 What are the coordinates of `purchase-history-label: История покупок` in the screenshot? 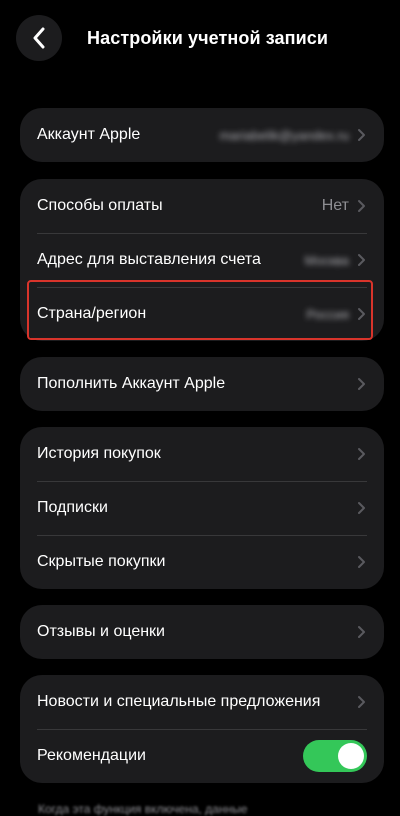 It's located at (99, 453).